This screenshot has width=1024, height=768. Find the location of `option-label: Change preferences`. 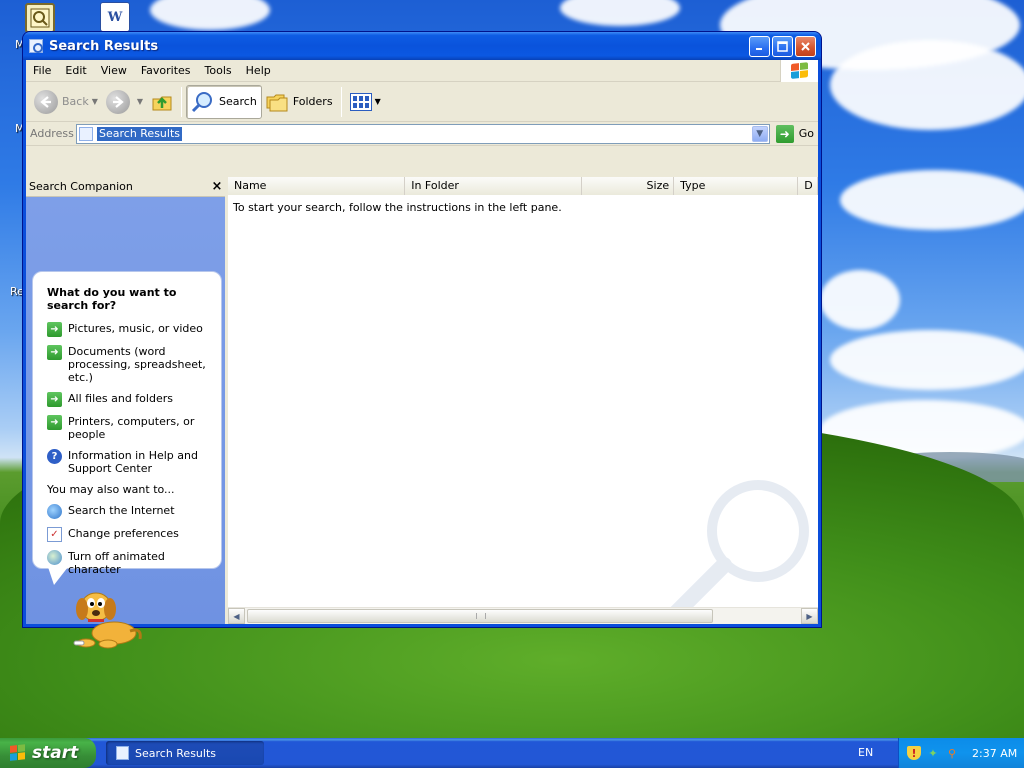

option-label: Change preferences is located at coordinates (123, 533).